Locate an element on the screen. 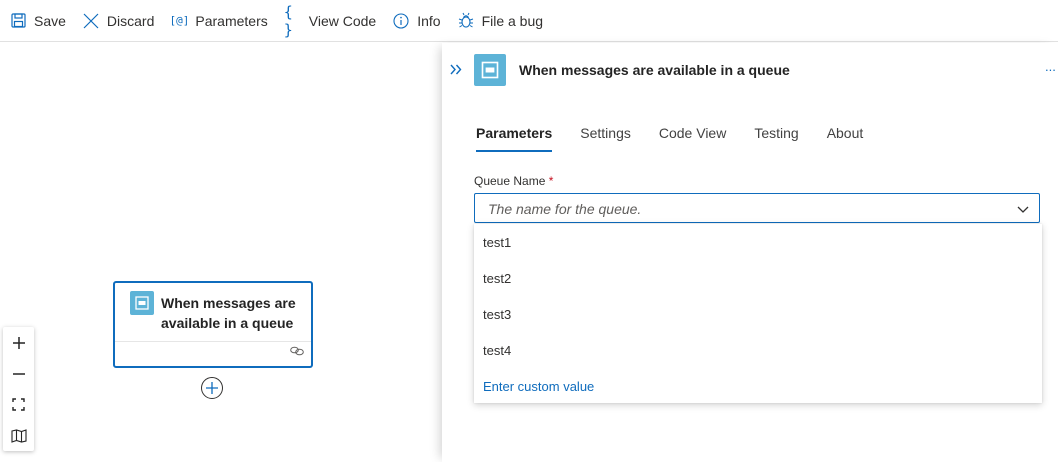  dropdown-option: test2 is located at coordinates (758, 278).